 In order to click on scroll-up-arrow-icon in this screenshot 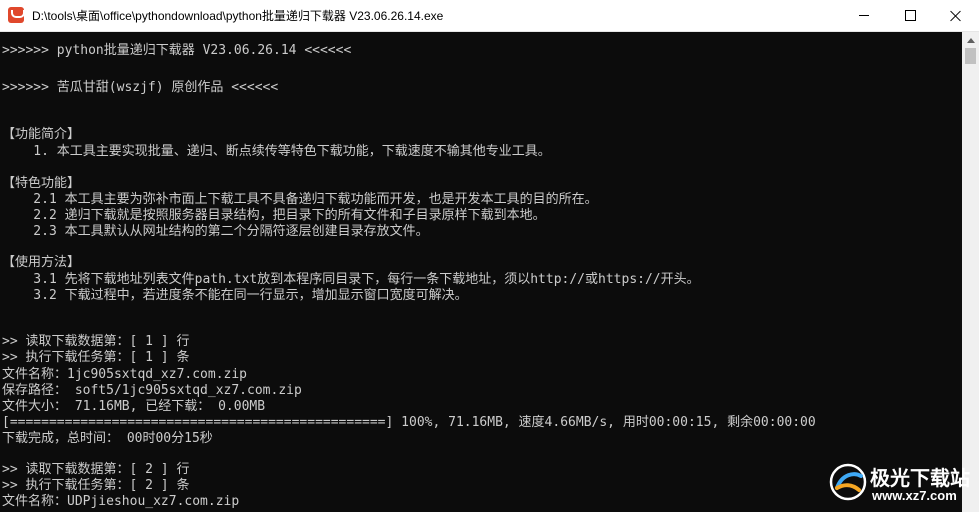, I will do `click(970, 40)`.